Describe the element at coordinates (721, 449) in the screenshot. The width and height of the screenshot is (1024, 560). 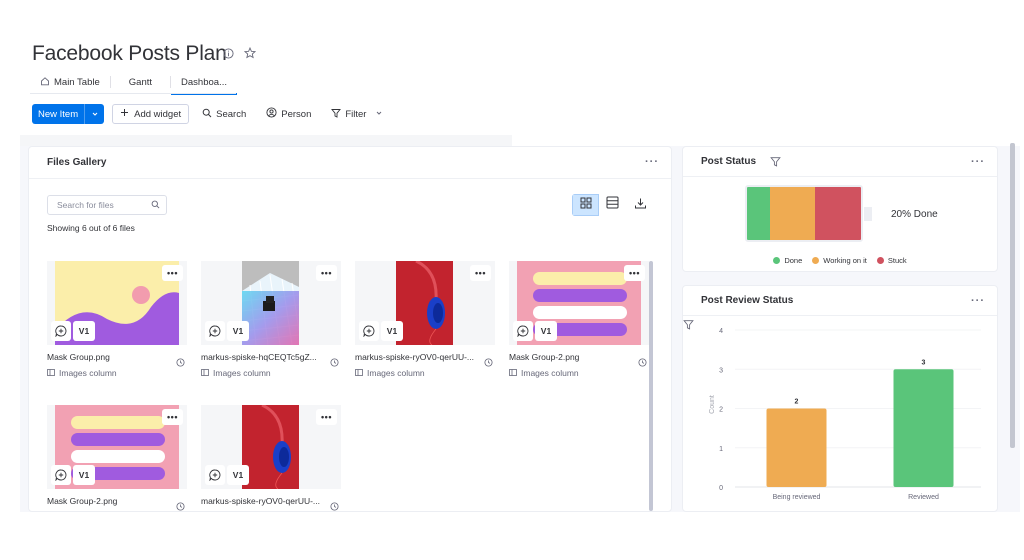
I see `y-tick-label: 1` at that location.